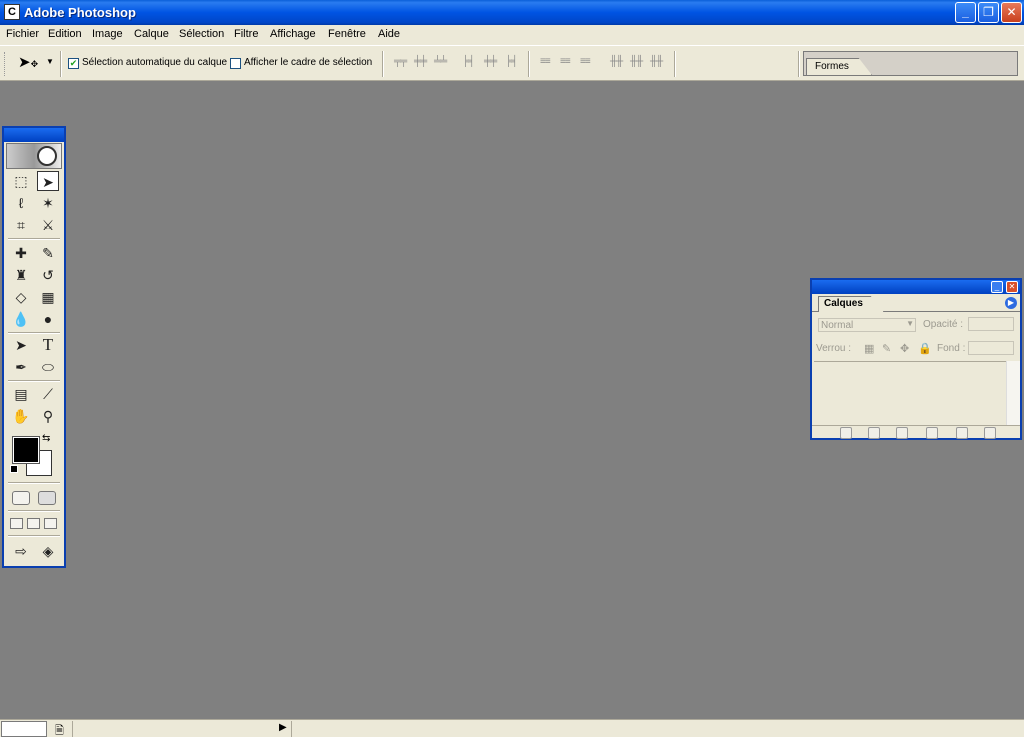  What do you see at coordinates (246, 34) in the screenshot?
I see `menu-filtre: Filtre` at bounding box center [246, 34].